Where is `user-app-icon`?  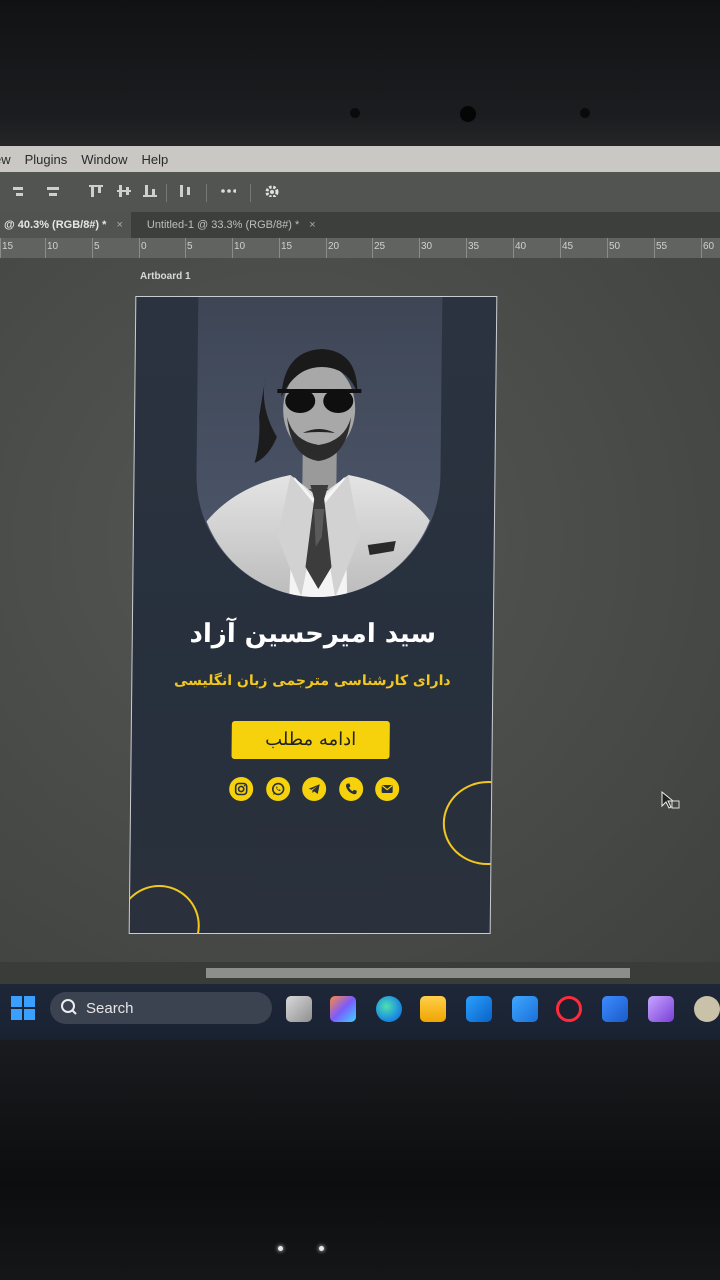 user-app-icon is located at coordinates (707, 1009).